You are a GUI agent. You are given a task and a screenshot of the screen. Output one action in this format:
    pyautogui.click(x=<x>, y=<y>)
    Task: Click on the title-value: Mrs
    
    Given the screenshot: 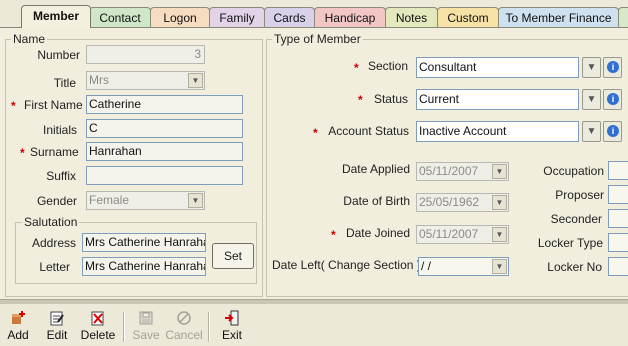 What is the action you would take?
    pyautogui.click(x=99, y=80)
    